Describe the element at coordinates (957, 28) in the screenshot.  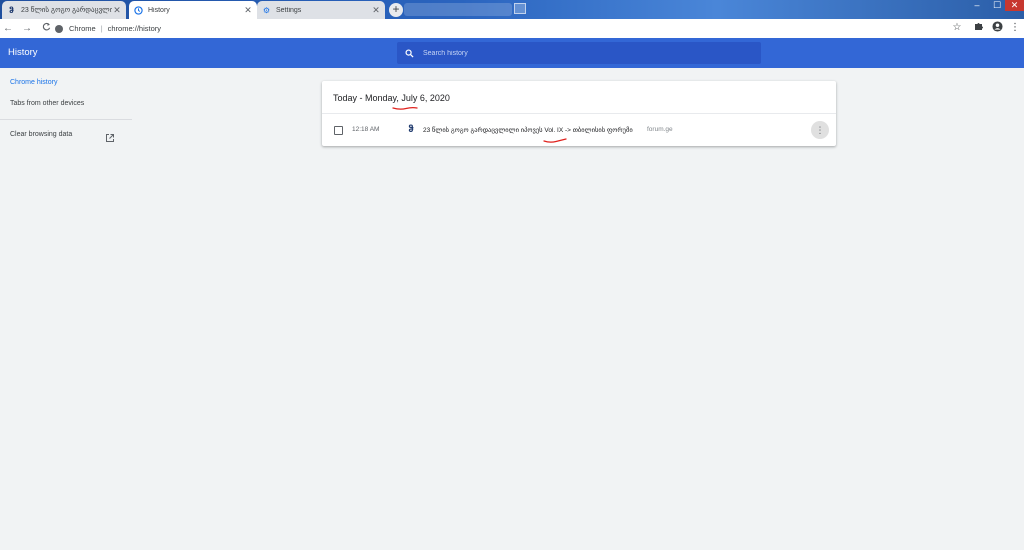
I see `bookmark-star-icon: ☆` at that location.